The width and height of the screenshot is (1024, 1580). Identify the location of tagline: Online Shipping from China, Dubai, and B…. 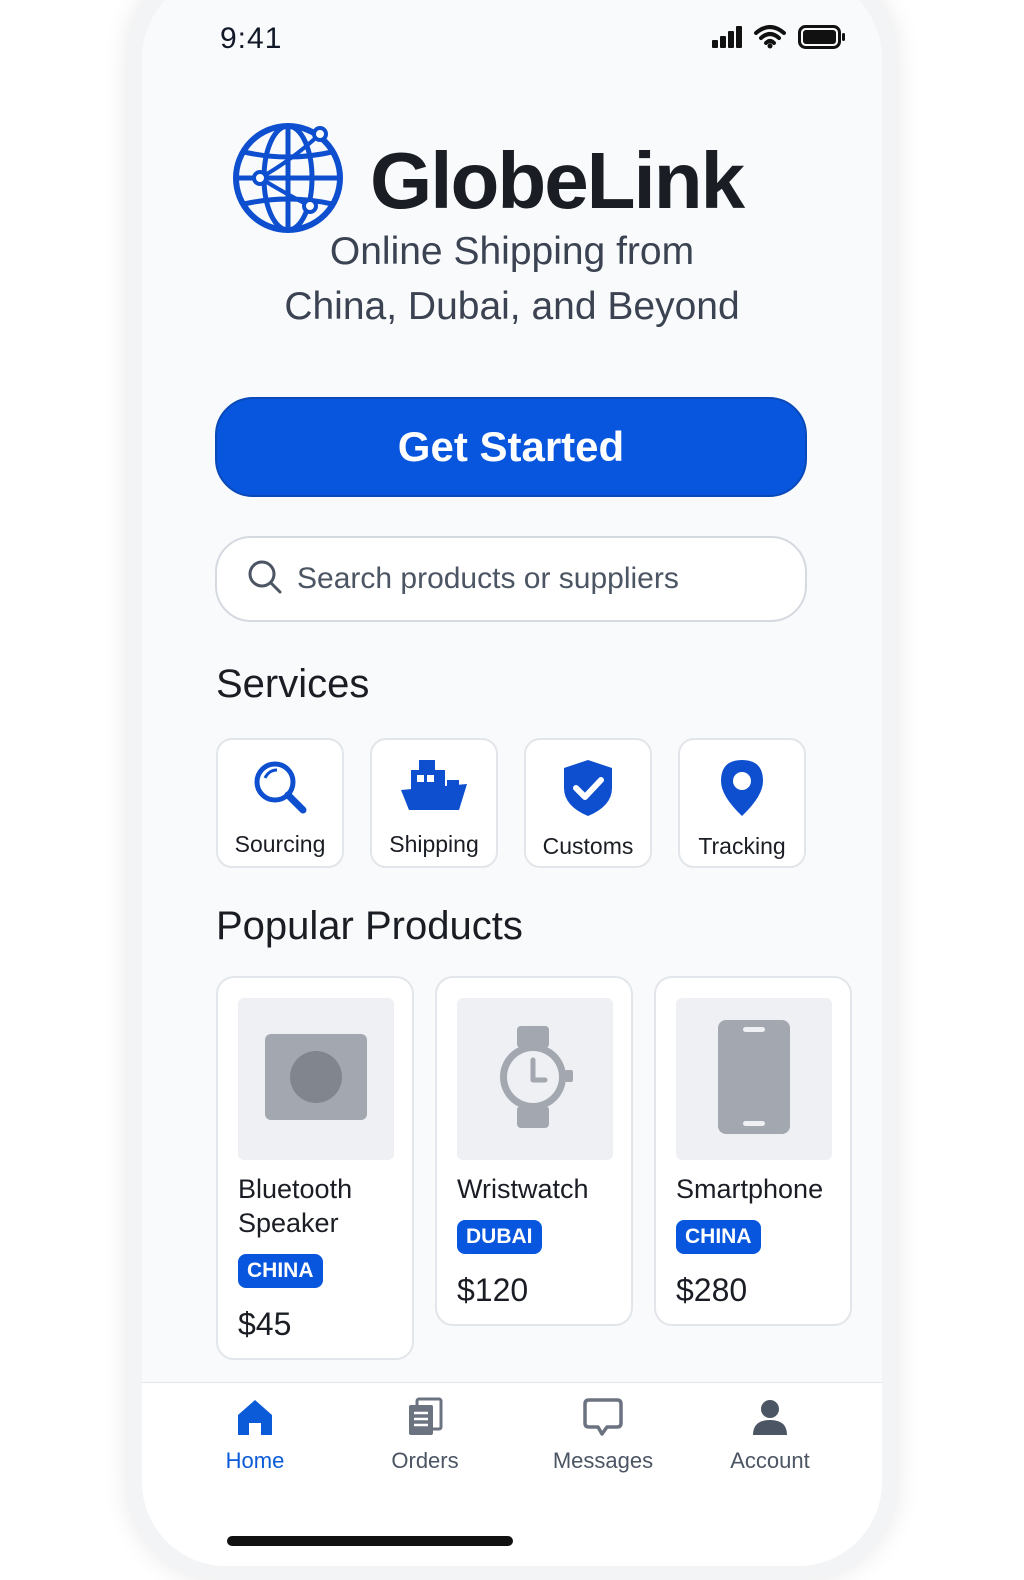
(512, 279).